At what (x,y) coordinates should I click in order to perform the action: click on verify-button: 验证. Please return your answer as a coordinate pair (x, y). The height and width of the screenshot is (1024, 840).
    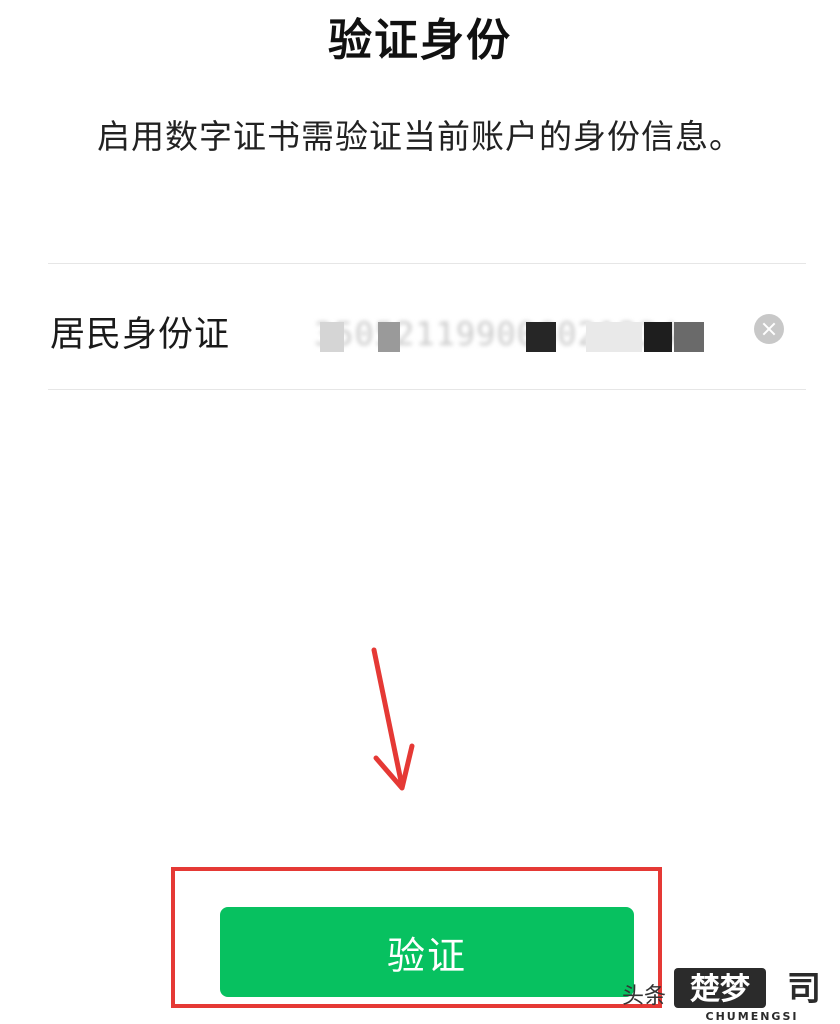
    Looking at the image, I should click on (427, 952).